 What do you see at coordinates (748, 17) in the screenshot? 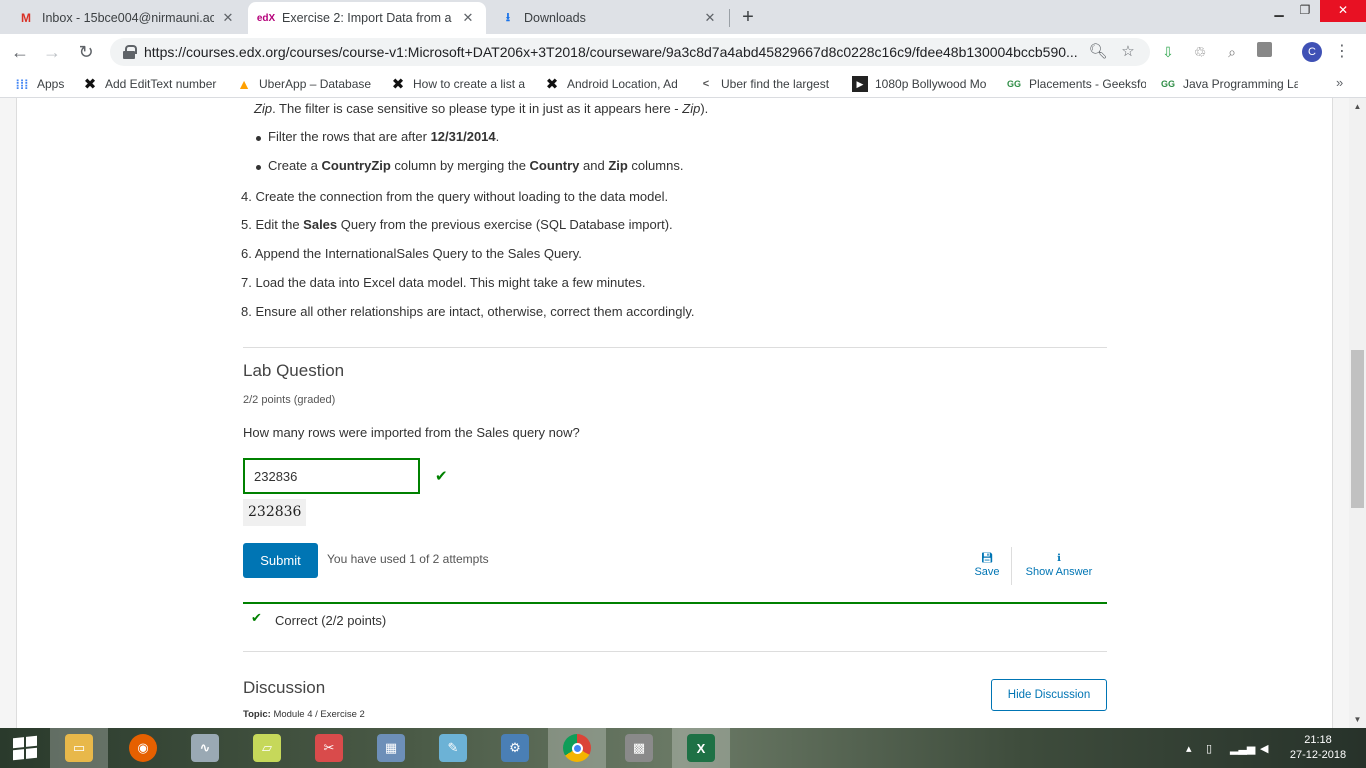
I see `new-tab-button: +` at bounding box center [748, 17].